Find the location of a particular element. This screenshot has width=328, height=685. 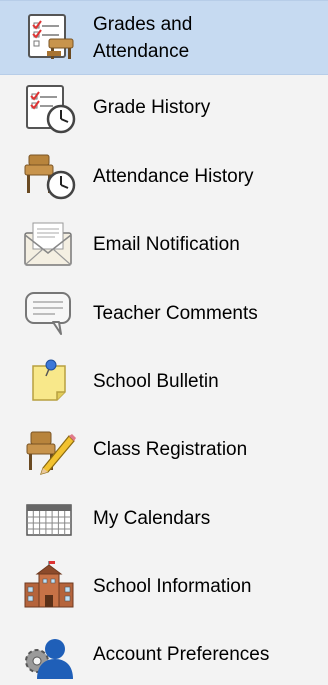

menu-item-teacher-comments: Teacher Comments is located at coordinates (164, 314).